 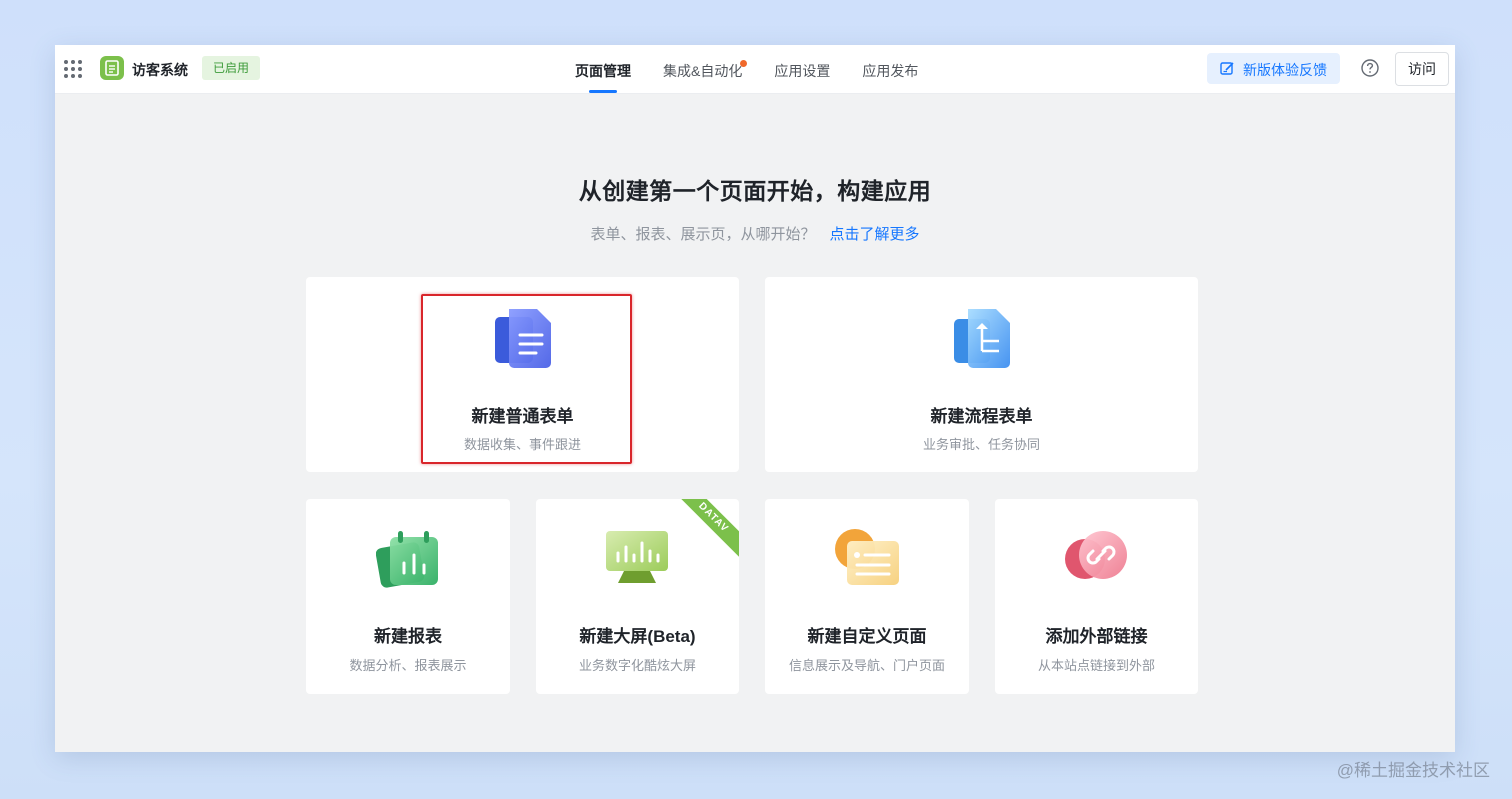 What do you see at coordinates (875, 234) in the screenshot?
I see `learn-more-link: 点击了解更多` at bounding box center [875, 234].